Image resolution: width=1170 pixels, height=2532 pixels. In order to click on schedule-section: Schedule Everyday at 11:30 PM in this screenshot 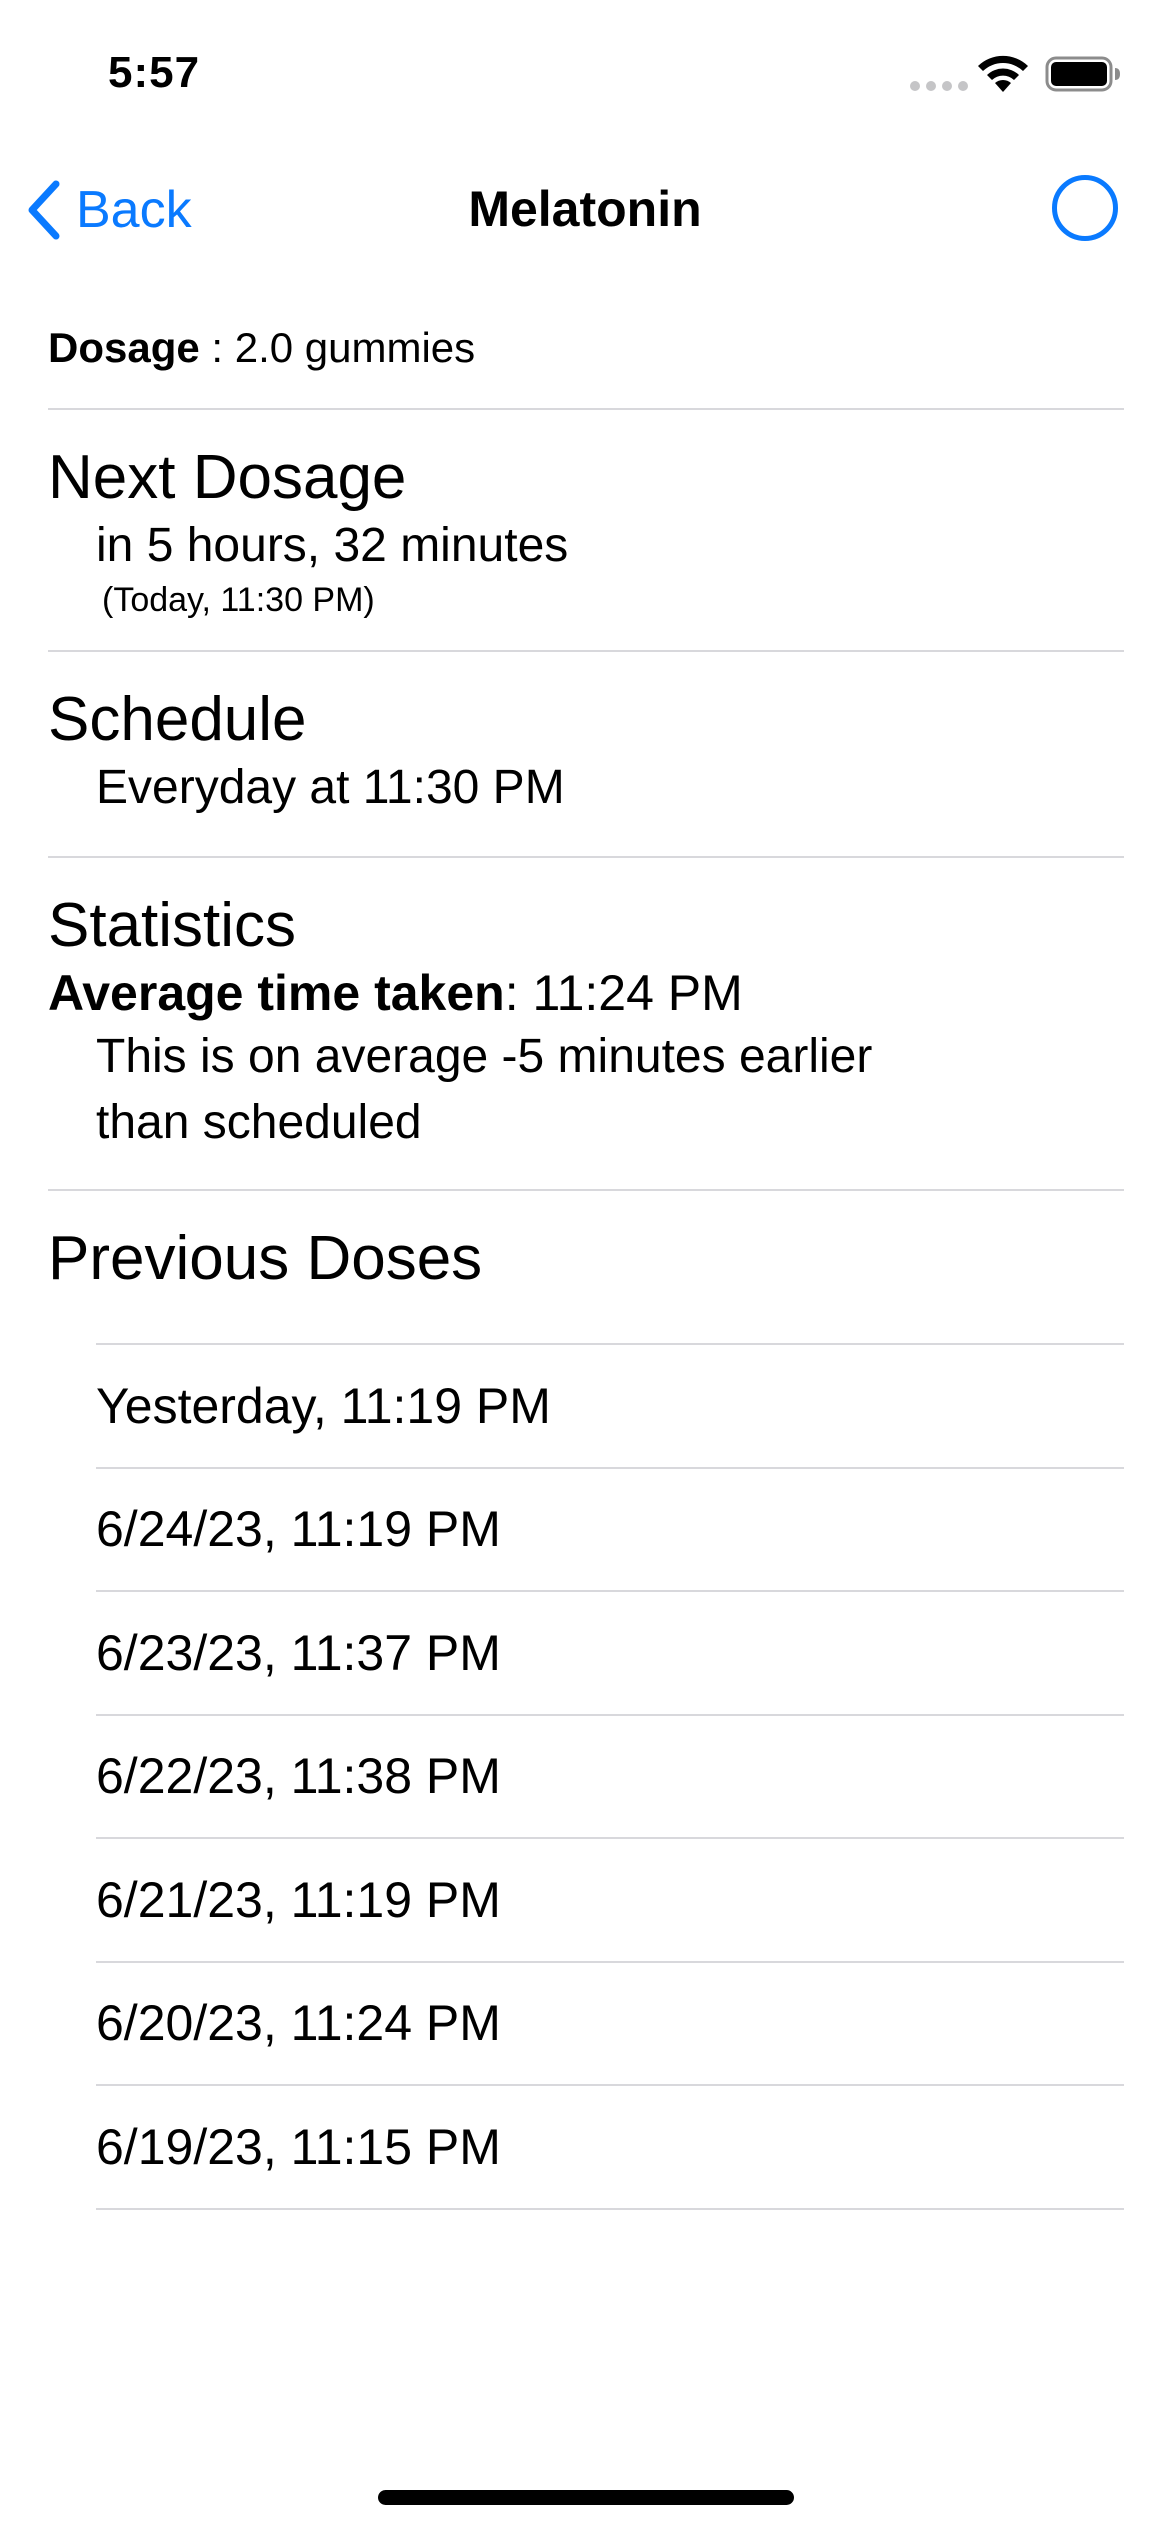, I will do `click(586, 755)`.